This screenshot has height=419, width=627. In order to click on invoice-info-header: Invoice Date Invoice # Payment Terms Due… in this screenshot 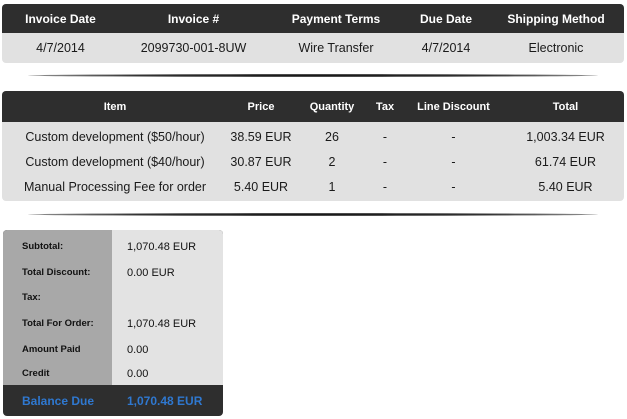, I will do `click(313, 18)`.